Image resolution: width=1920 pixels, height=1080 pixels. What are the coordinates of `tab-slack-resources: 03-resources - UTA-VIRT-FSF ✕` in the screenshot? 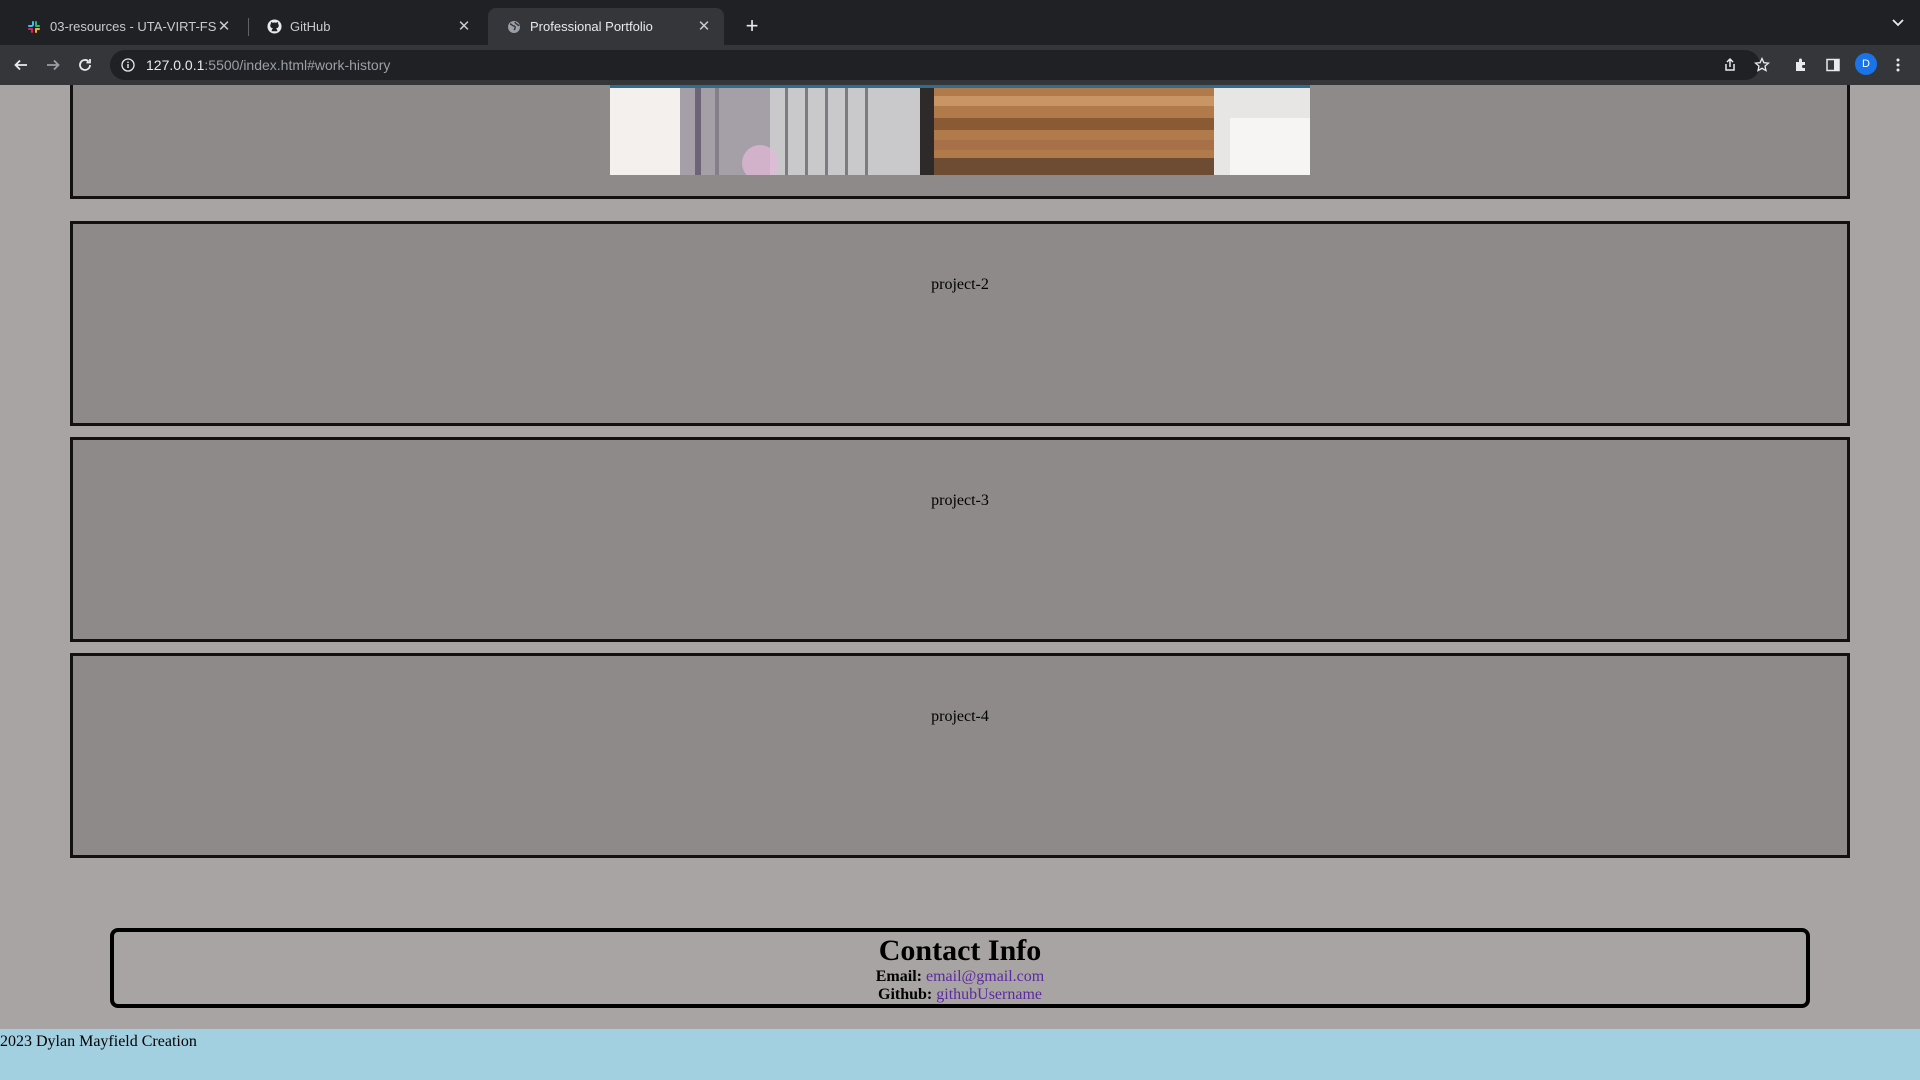 It's located at (126, 26).